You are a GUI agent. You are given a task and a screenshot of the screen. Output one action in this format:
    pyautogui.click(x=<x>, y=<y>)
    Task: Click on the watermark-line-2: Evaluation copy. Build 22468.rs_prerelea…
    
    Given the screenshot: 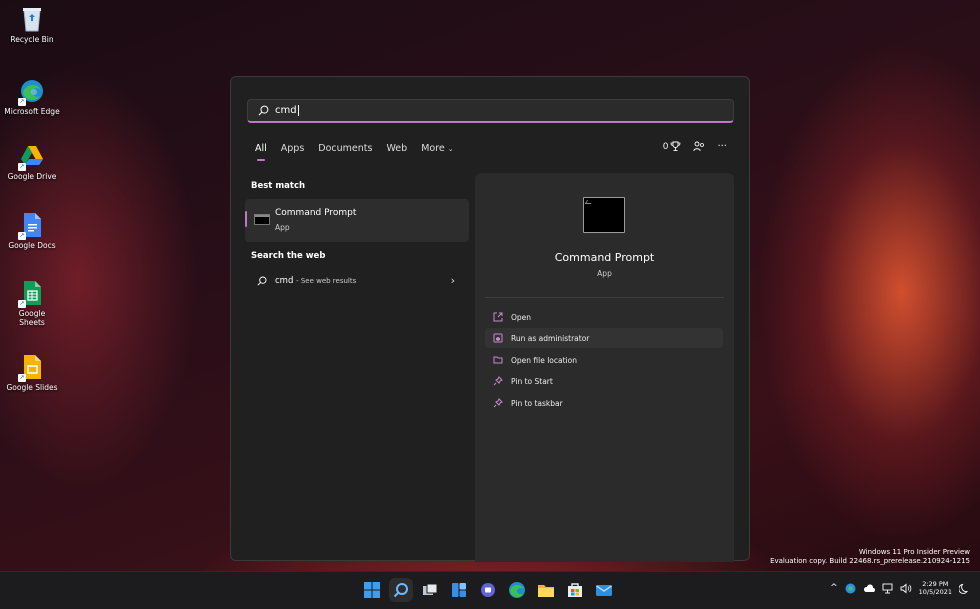 What is the action you would take?
    pyautogui.click(x=870, y=561)
    